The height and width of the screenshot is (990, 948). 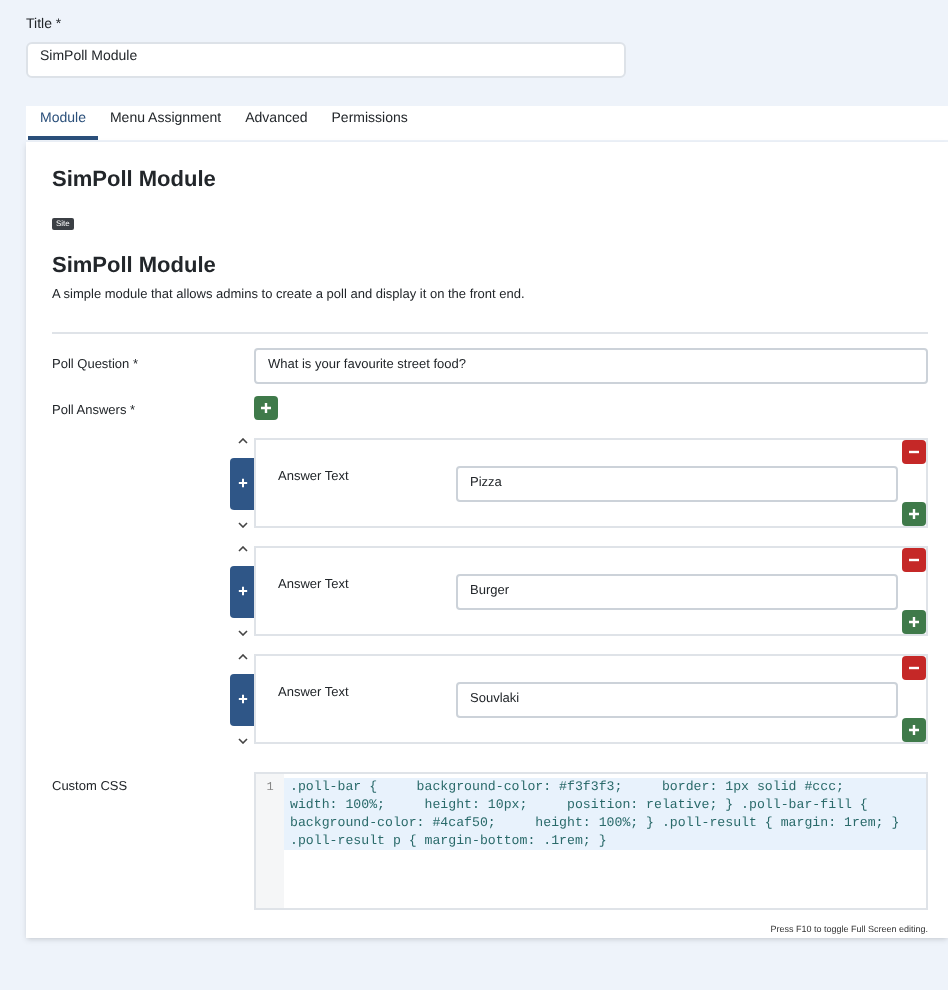 I want to click on module-subheading: SimPoll Module, so click(x=135, y=265).